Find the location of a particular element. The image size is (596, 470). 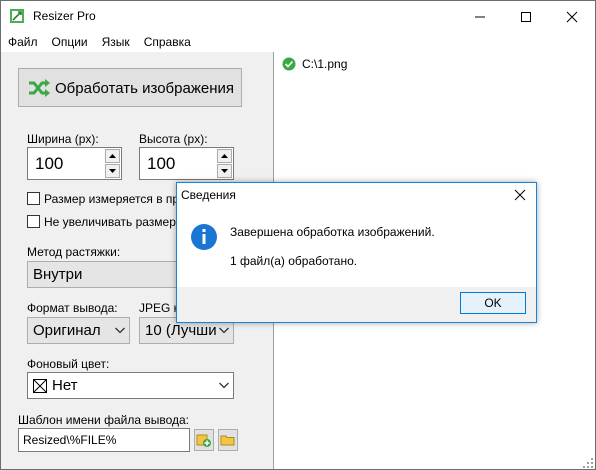

width-down-button is located at coordinates (112, 171).